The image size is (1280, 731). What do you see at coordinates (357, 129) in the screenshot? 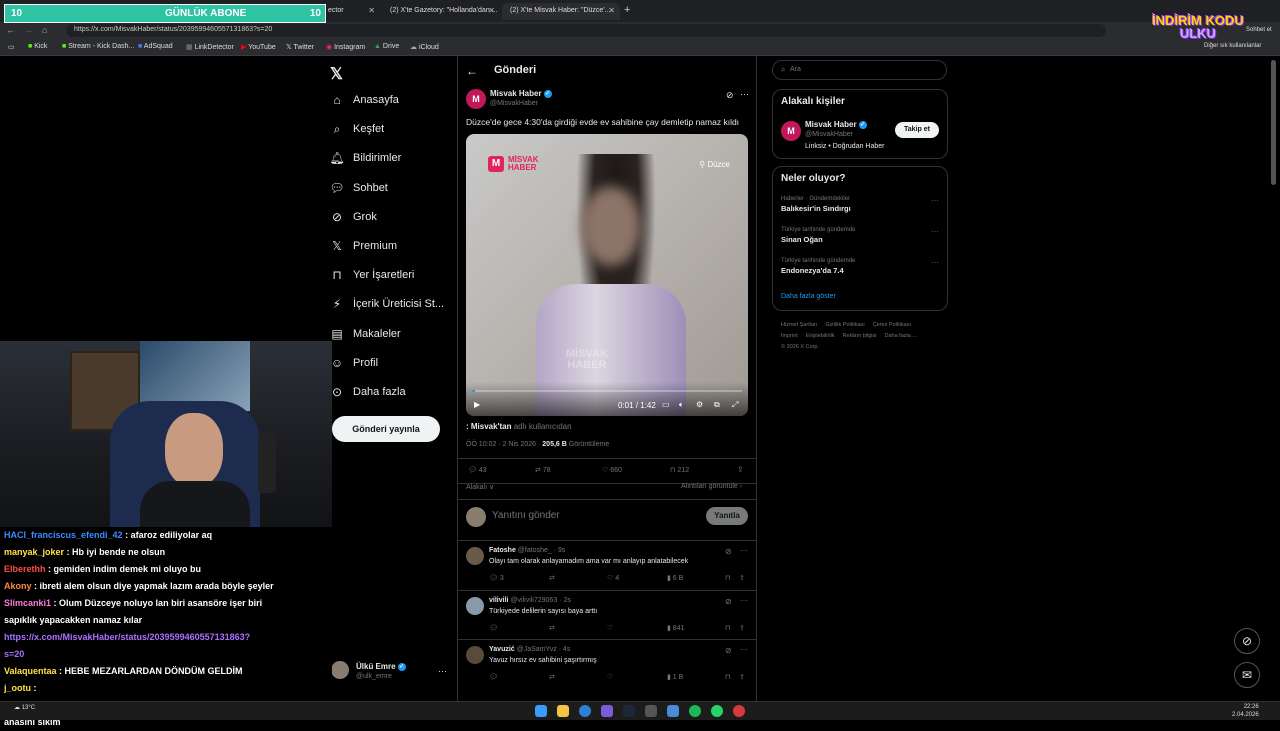
I see `sidebar-item-1: ⌕ Keşfet` at bounding box center [357, 129].